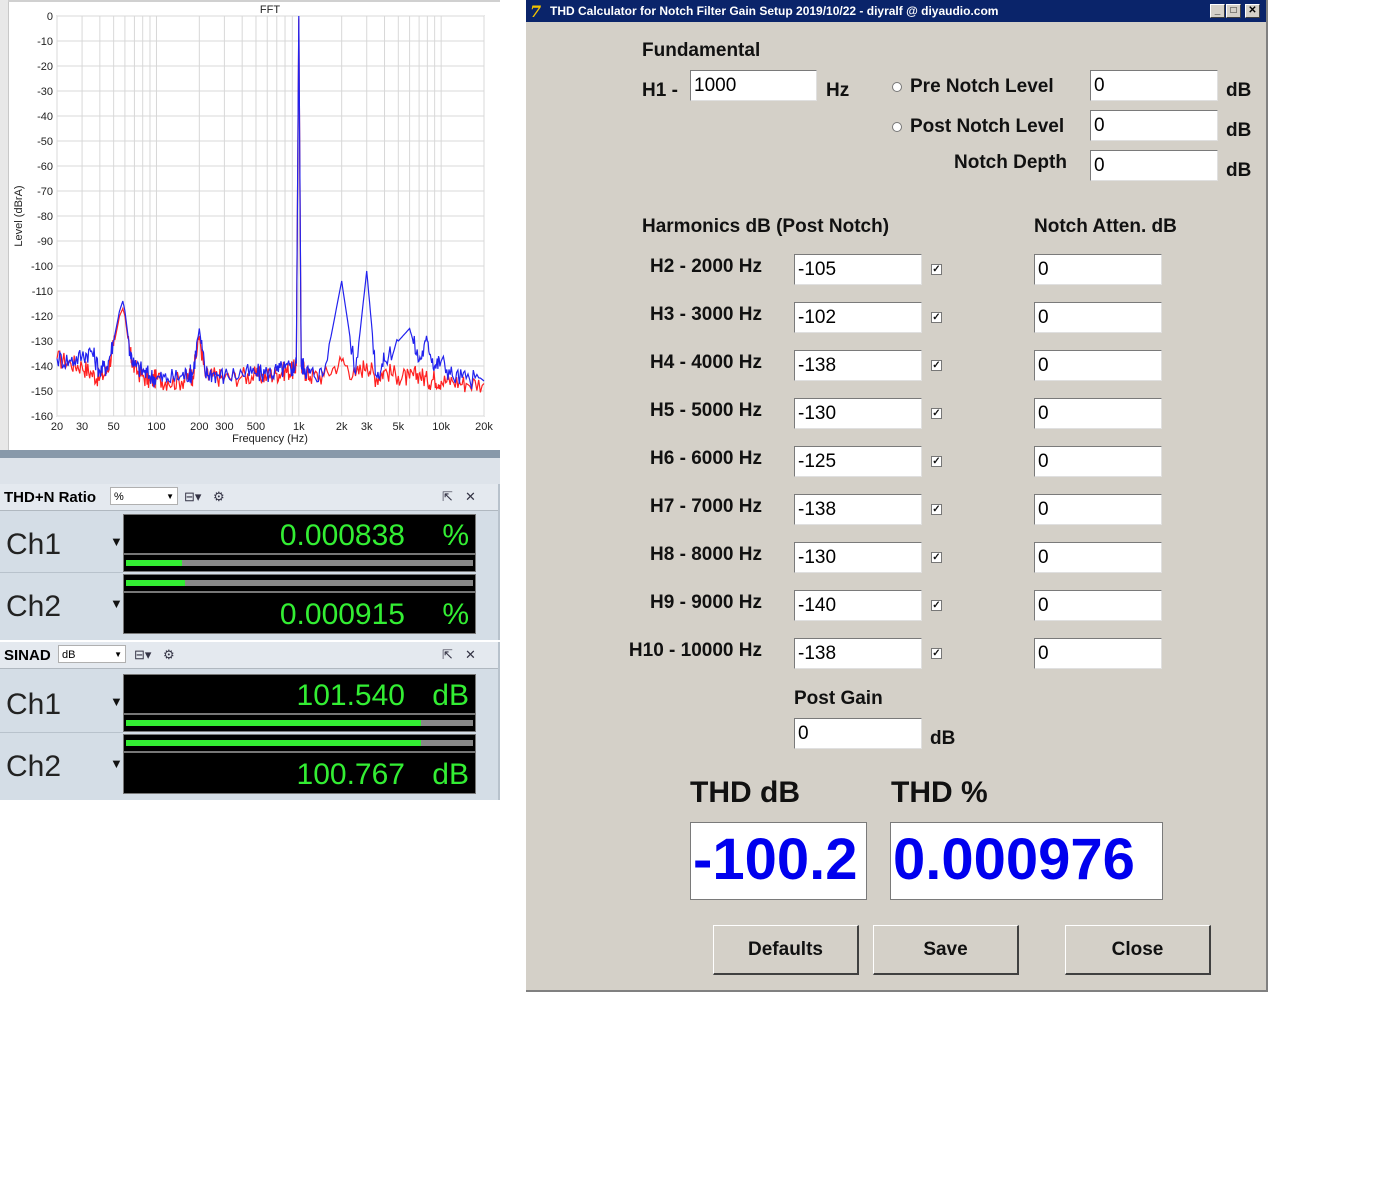  What do you see at coordinates (50, 17) in the screenshot?
I see `y-tick-label: 0` at bounding box center [50, 17].